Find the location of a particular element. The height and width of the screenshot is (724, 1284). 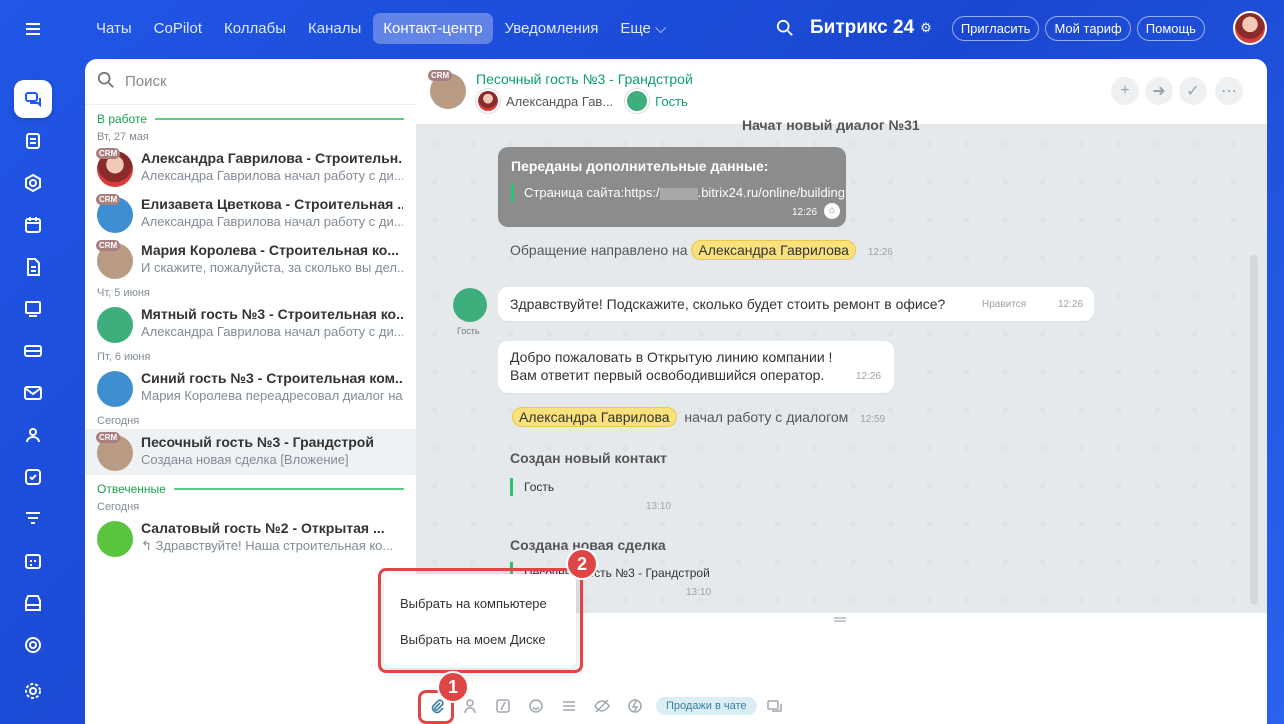

crm-icon is located at coordinates (33, 309).